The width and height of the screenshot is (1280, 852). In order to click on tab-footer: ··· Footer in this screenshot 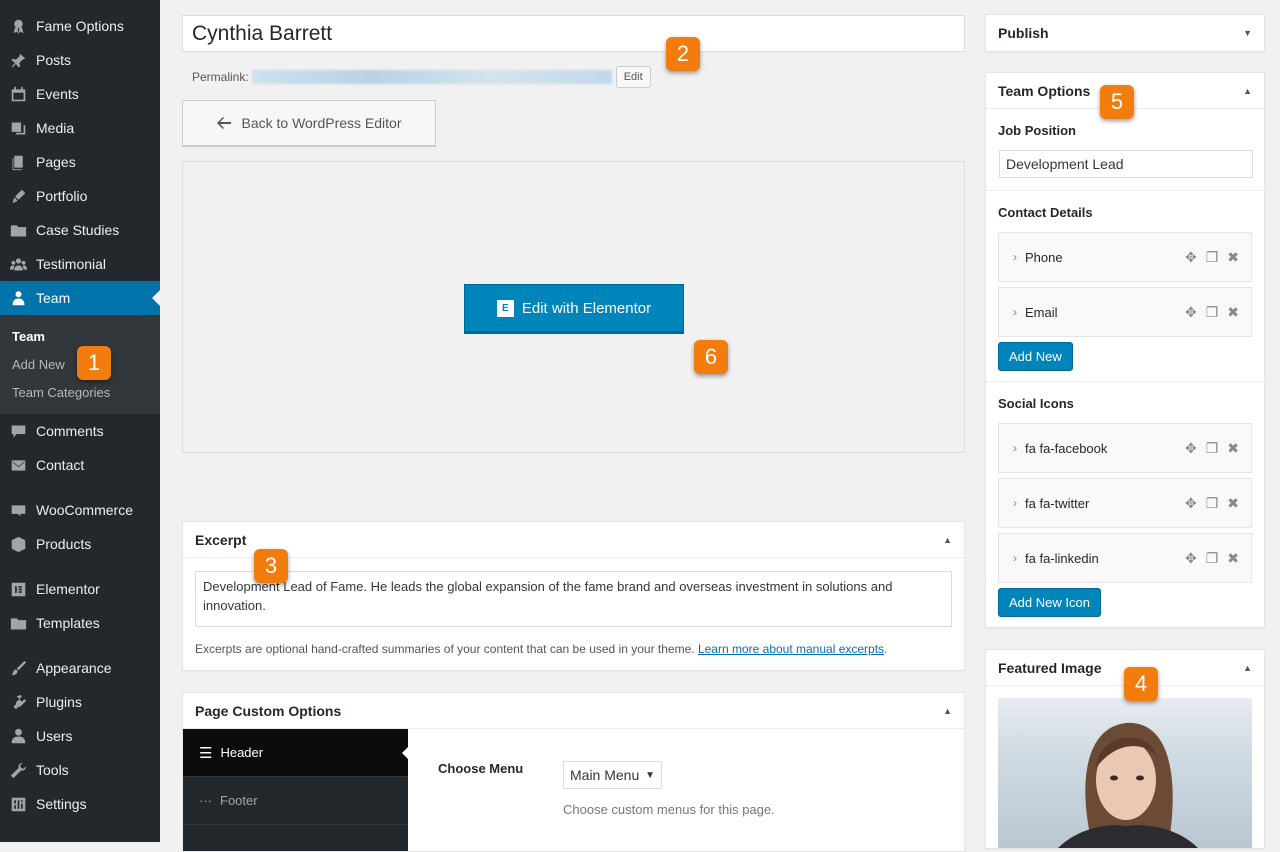, I will do `click(295, 801)`.